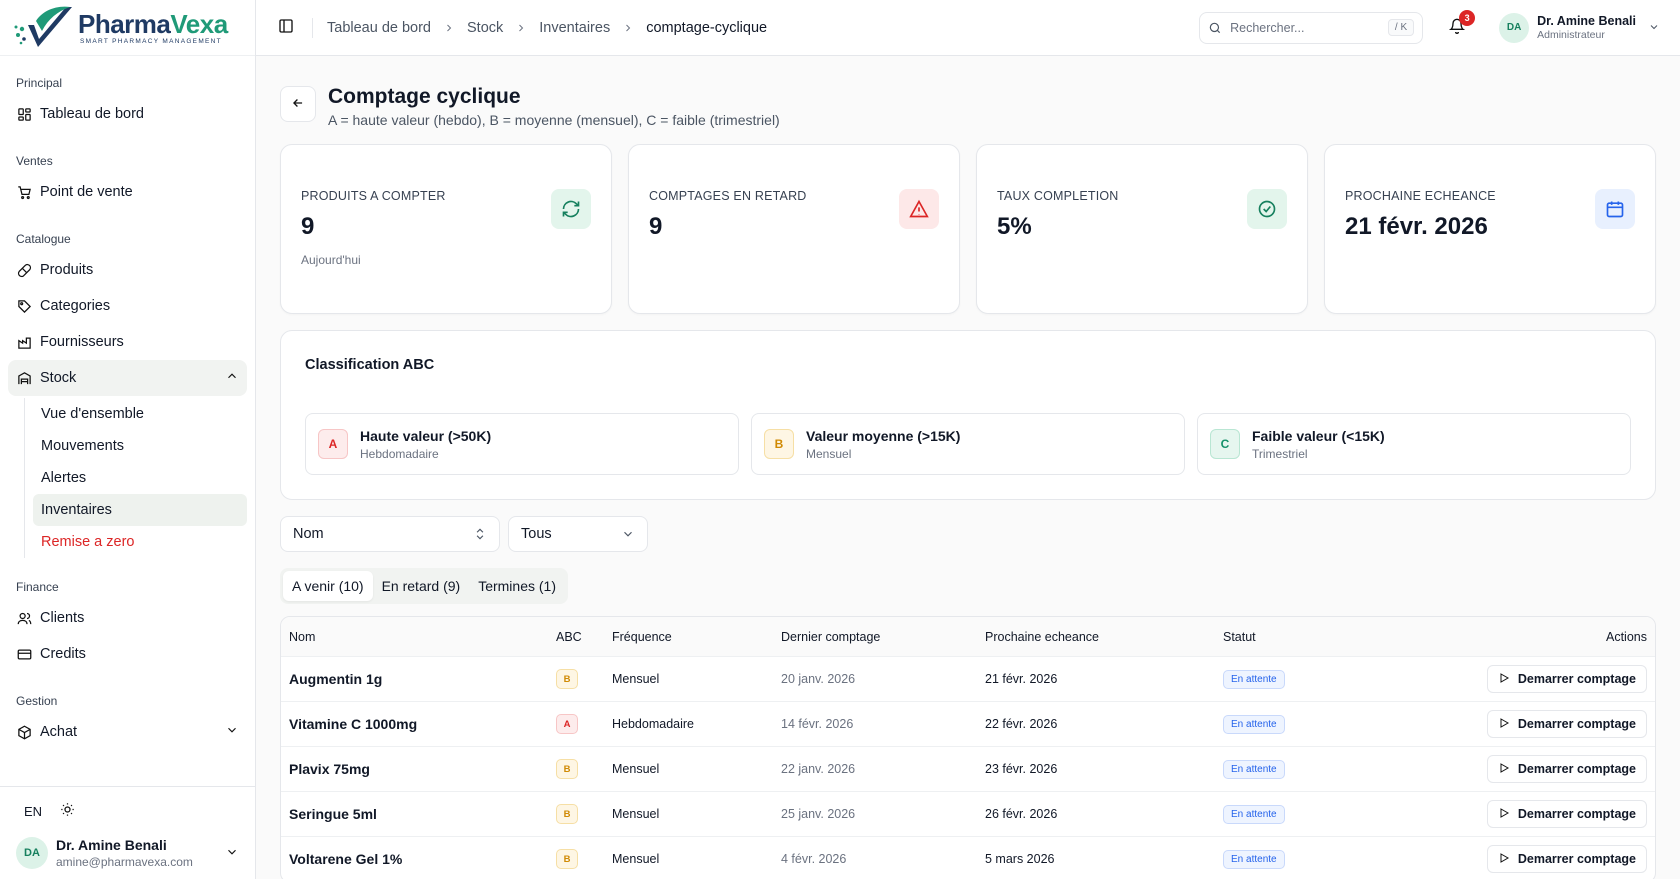  Describe the element at coordinates (67, 811) in the screenshot. I see `theme-sun-icon` at that location.